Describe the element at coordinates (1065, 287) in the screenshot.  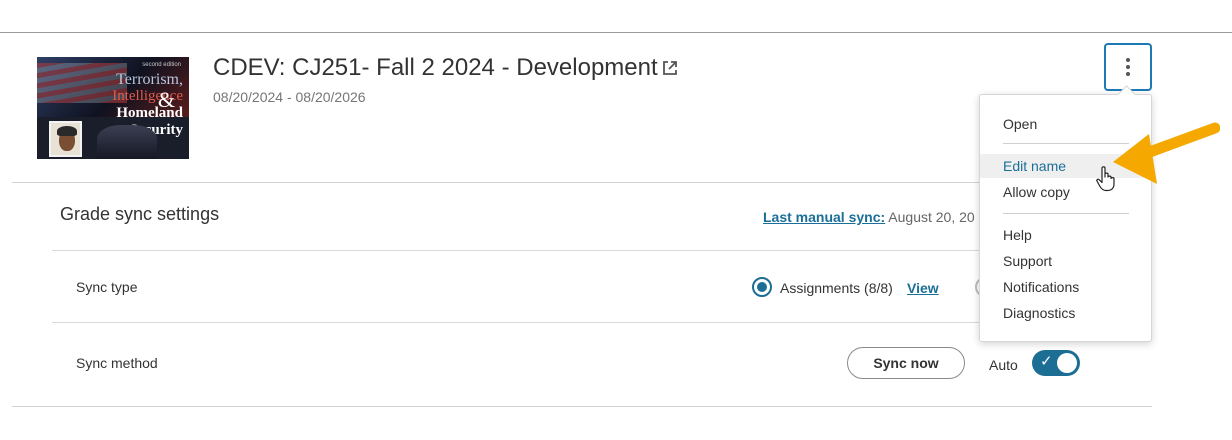
I see `menu-item-notifications: Notifications` at that location.